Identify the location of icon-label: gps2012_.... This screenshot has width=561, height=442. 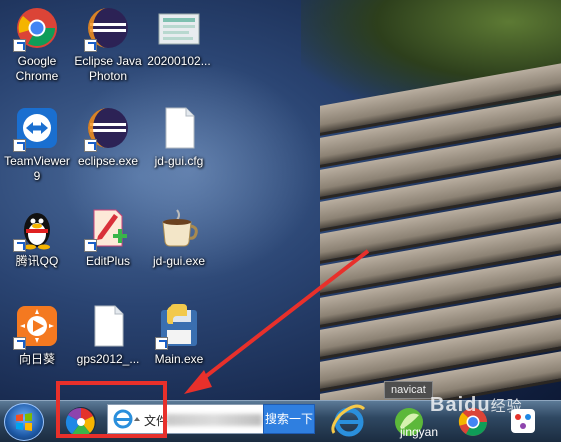
(108, 359).